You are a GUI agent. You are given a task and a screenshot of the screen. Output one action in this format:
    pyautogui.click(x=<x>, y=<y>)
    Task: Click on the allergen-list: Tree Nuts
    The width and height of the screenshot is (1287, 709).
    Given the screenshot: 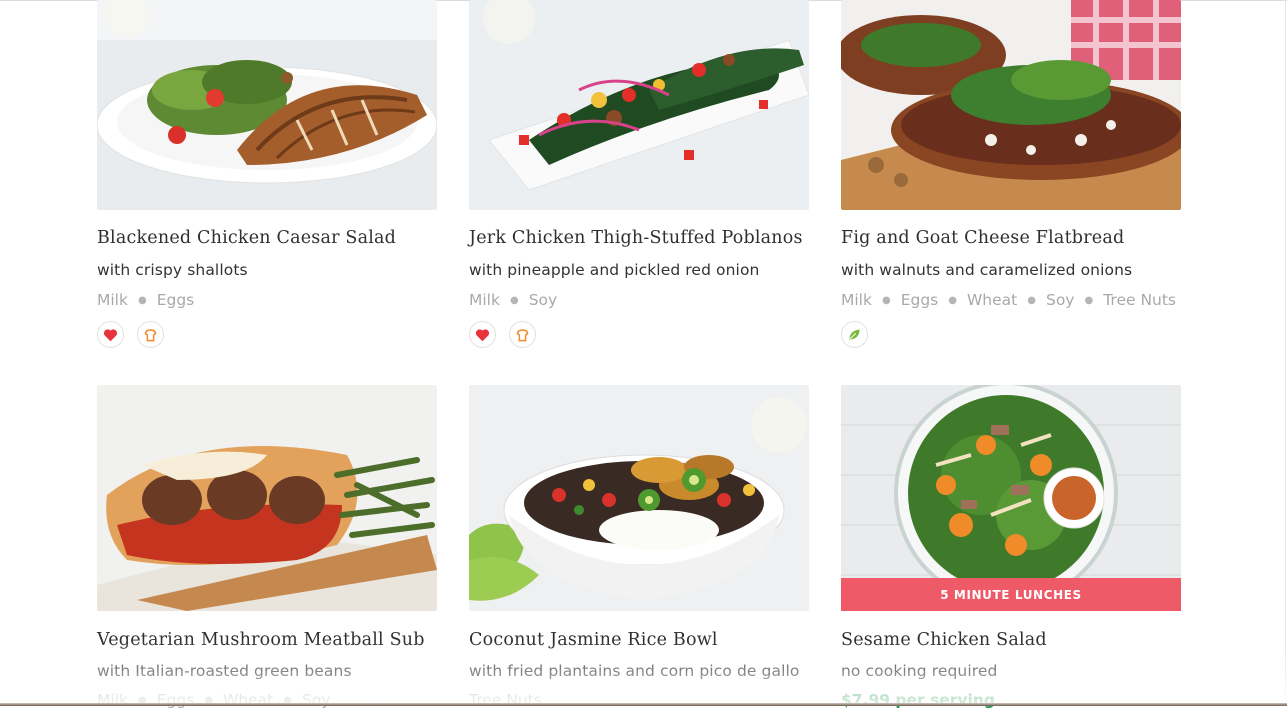 What is the action you would take?
    pyautogui.click(x=505, y=700)
    